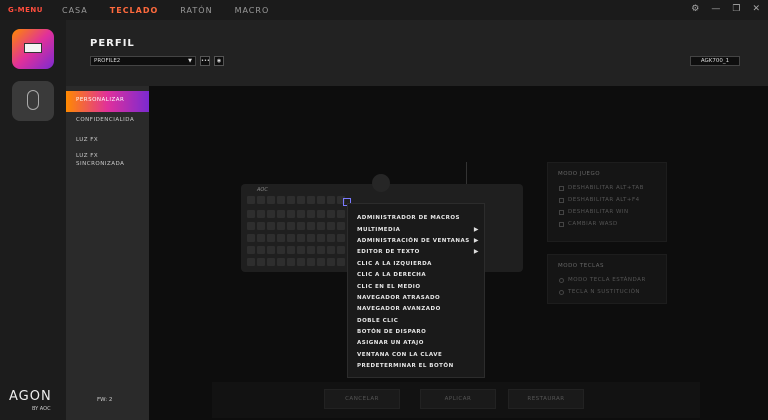 The width and height of the screenshot is (768, 420). What do you see at coordinates (87, 140) in the screenshot?
I see `sidebar-item-luz-fx: LUZ FX` at bounding box center [87, 140].